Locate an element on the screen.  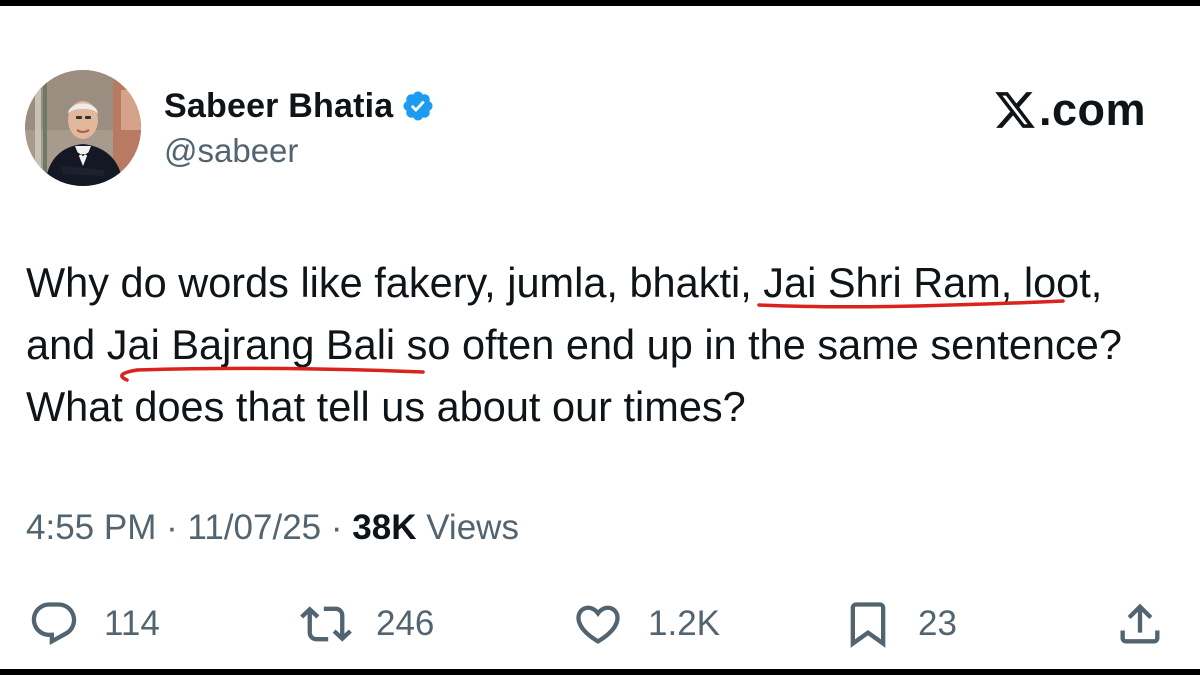
views-label: Views is located at coordinates (472, 527).